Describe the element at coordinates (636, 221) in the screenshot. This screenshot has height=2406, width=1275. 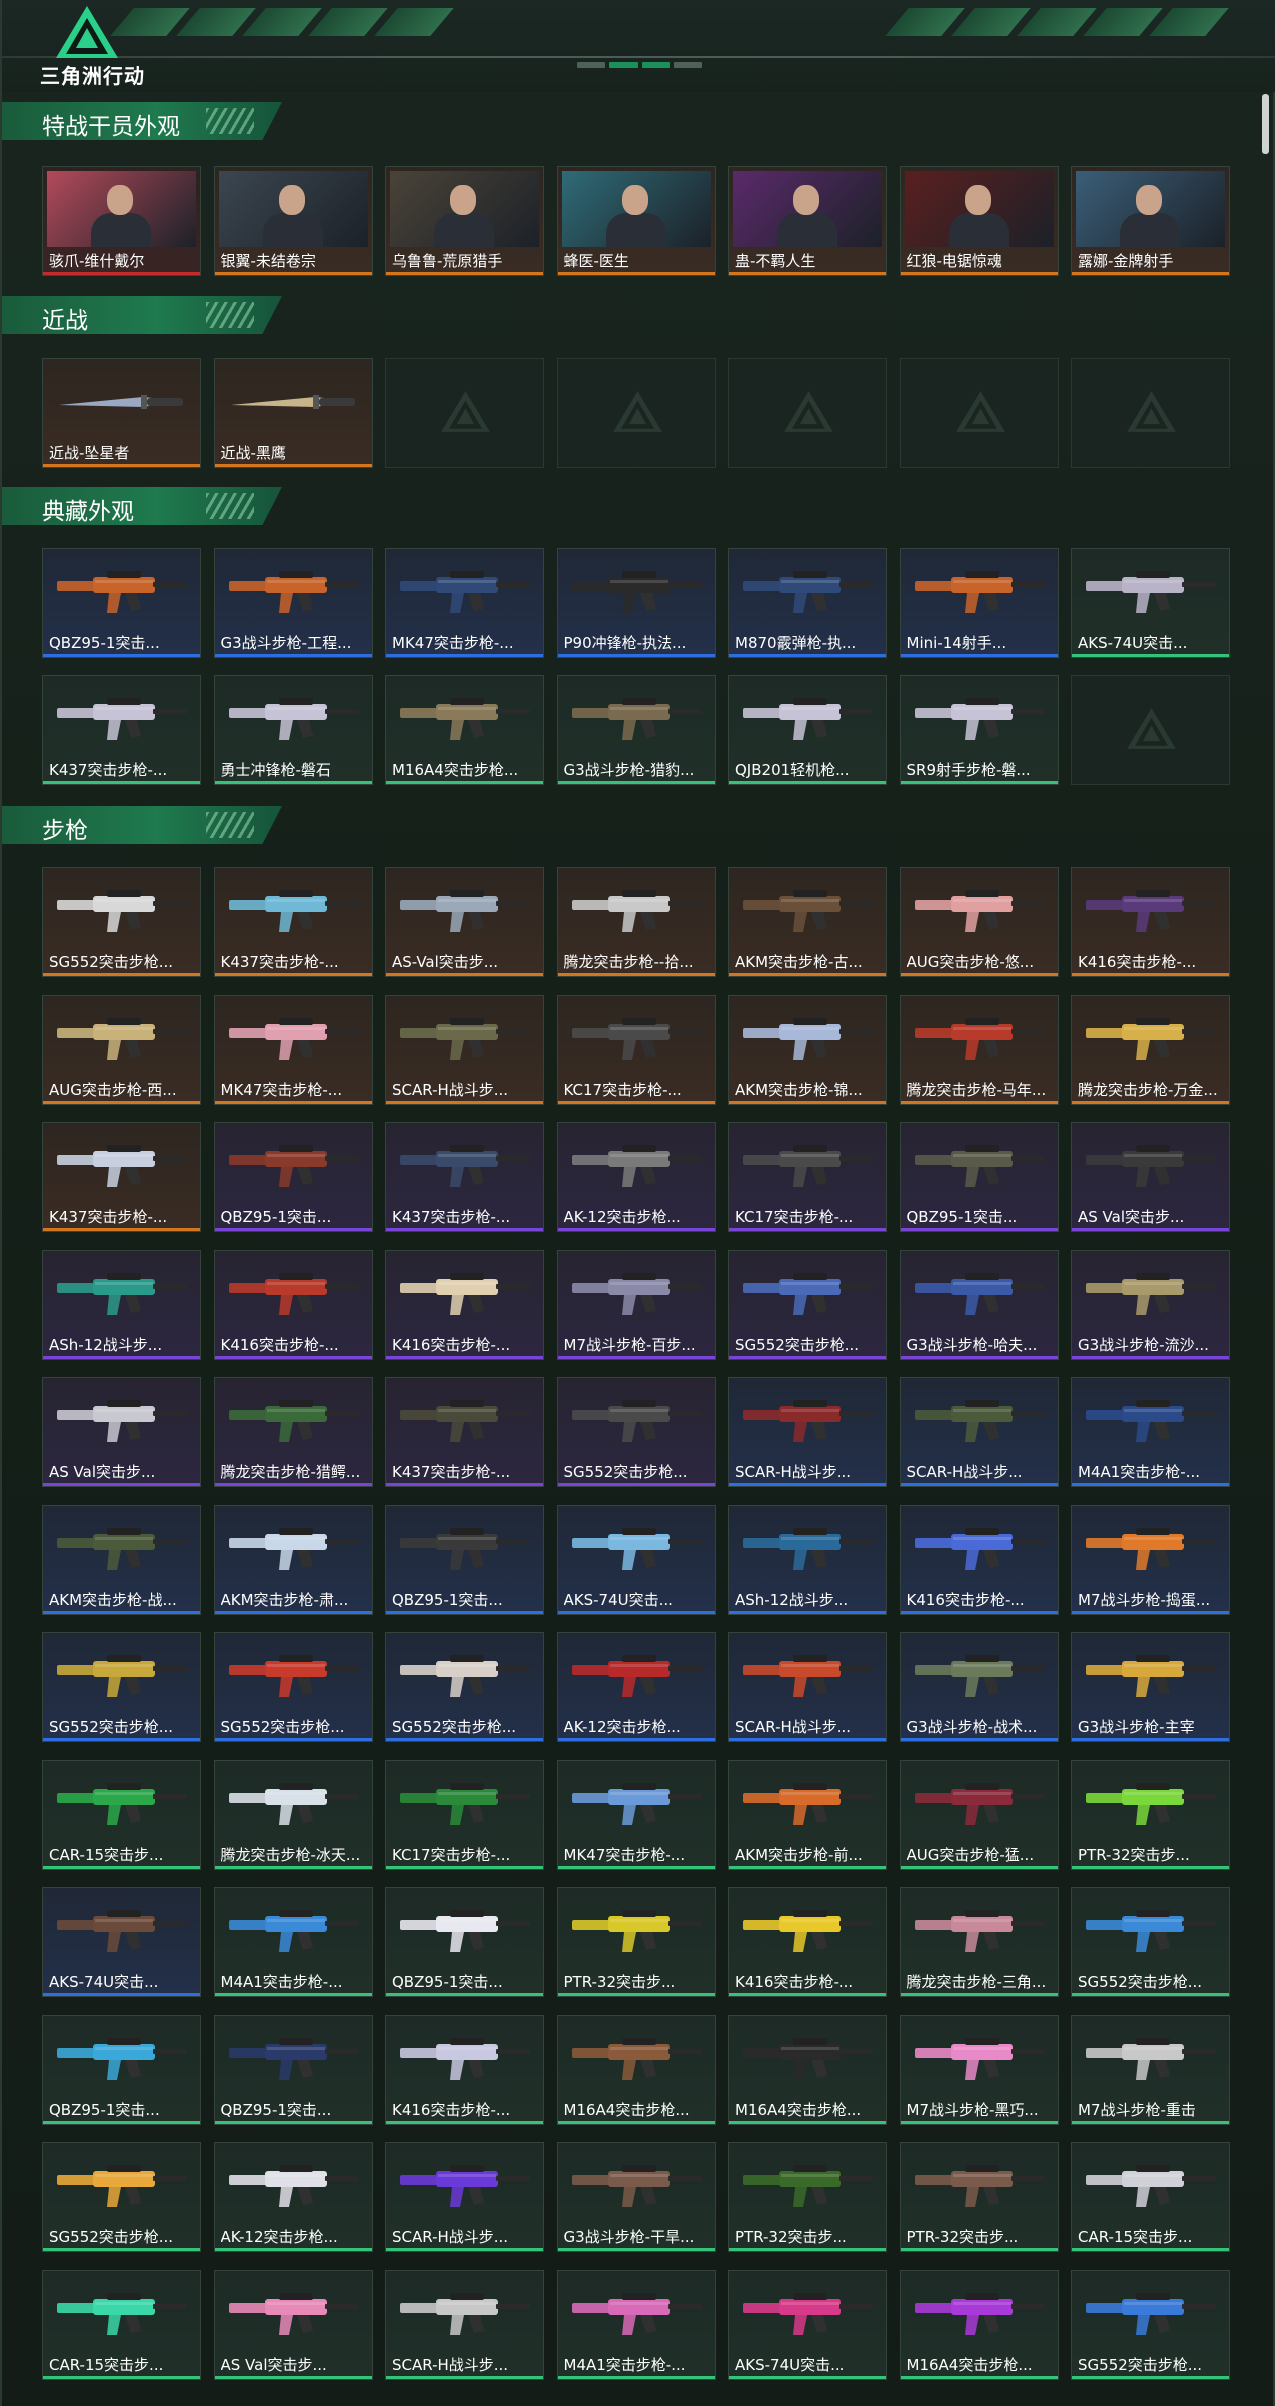
I see `skin-card: 蜂医-医生` at that location.